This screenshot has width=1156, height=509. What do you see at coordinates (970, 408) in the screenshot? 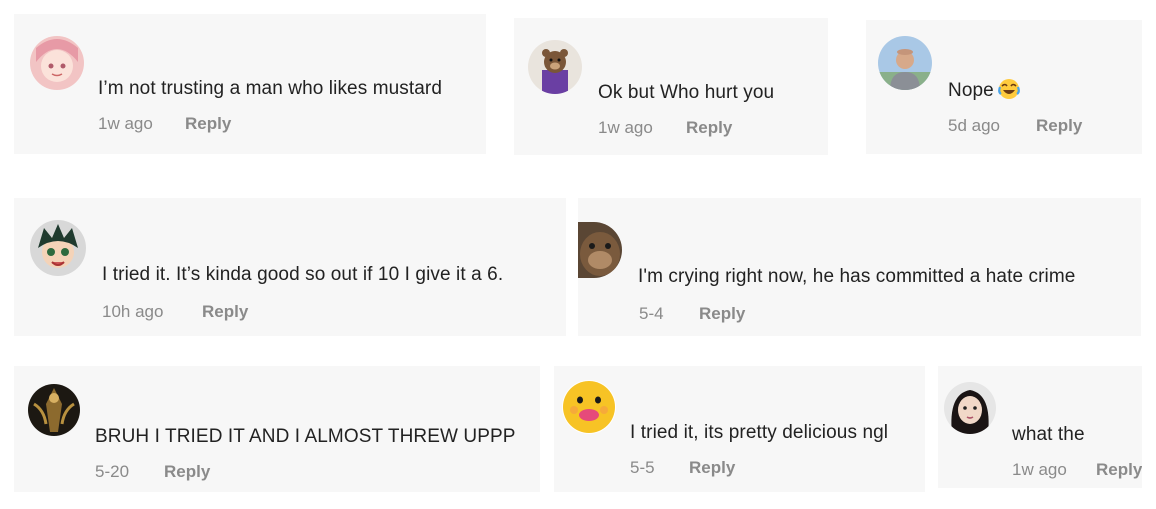
I see `girl-avatar` at bounding box center [970, 408].